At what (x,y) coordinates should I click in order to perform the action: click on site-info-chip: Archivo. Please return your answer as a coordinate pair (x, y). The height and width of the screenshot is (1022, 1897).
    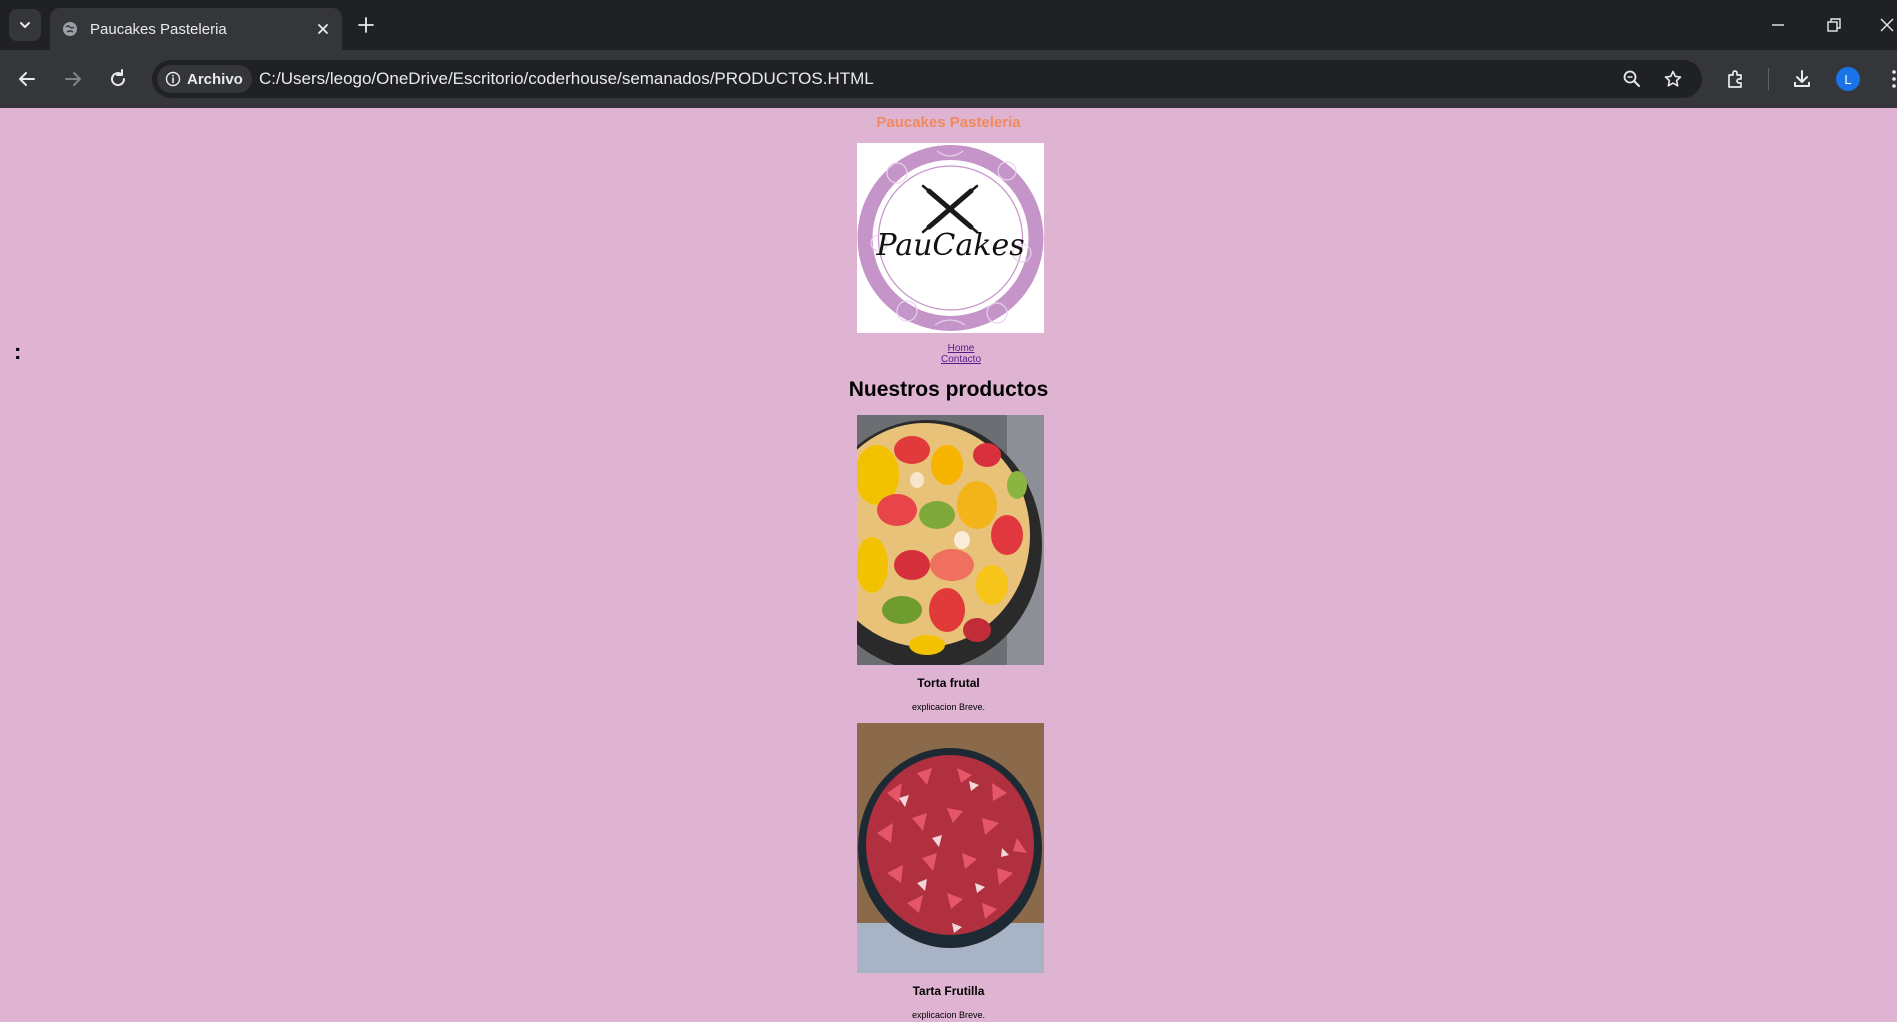
    Looking at the image, I should click on (204, 79).